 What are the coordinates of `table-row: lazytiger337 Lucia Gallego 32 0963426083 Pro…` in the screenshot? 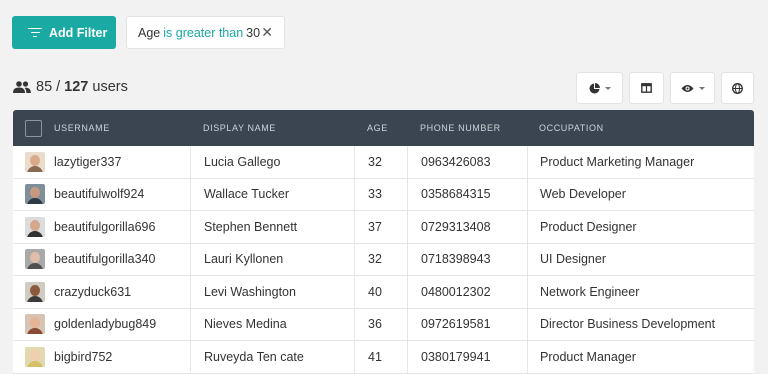 It's located at (383, 162).